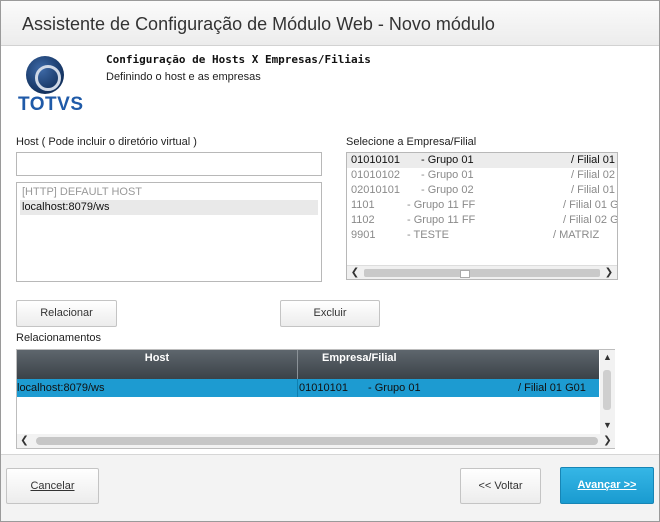  Describe the element at coordinates (482, 160) in the screenshot. I see `empresa-list-item: 01010101 - Grupo 01 / Filial 01 G` at that location.